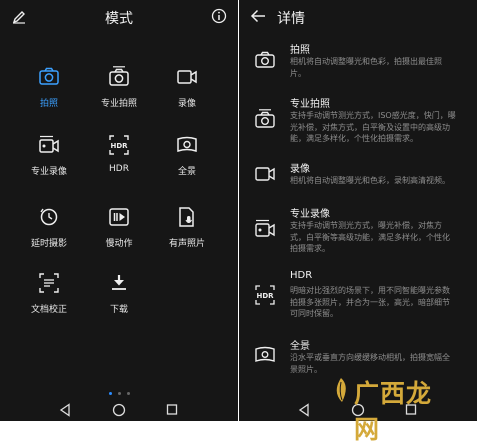 Image resolution: width=477 pixels, height=446 pixels. I want to click on timelapse-icon, so click(49, 217).